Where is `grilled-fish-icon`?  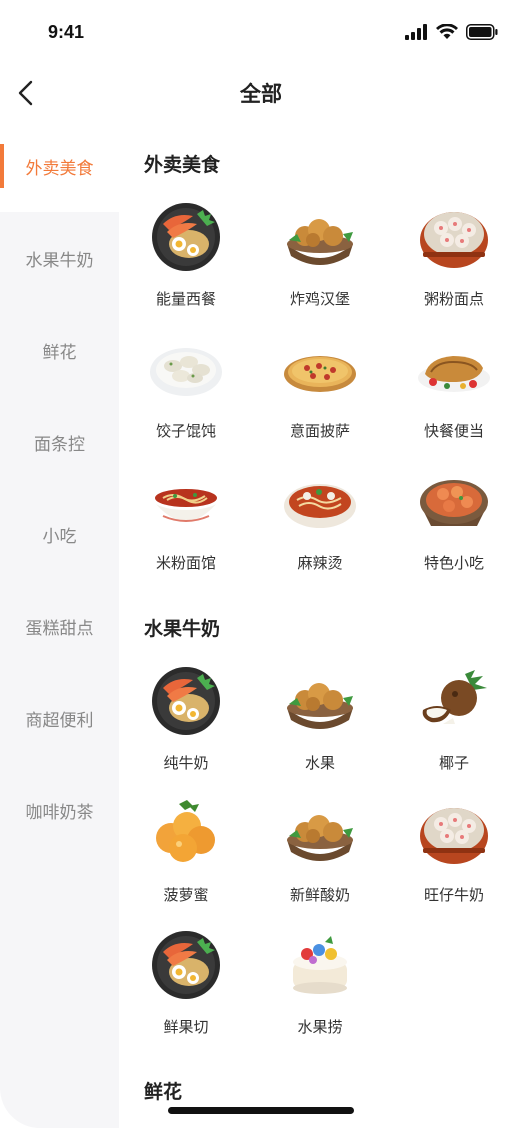 grilled-fish-icon is located at coordinates (454, 369).